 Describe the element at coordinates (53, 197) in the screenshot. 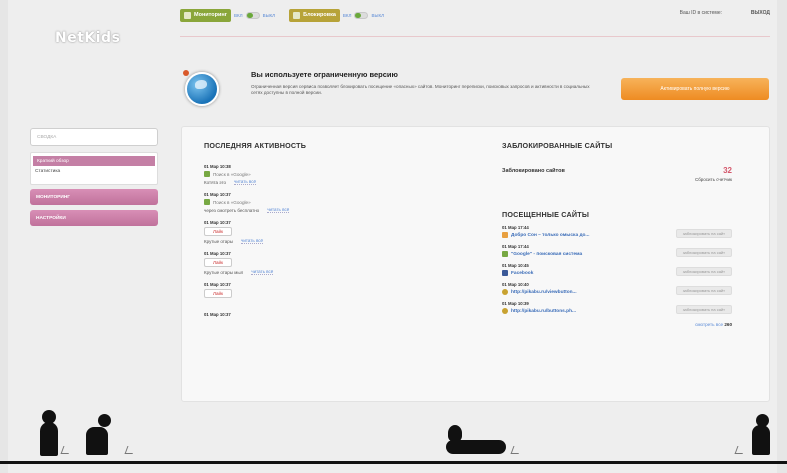

I see `sidebar-item-label: МОНИТОРИНГ` at that location.